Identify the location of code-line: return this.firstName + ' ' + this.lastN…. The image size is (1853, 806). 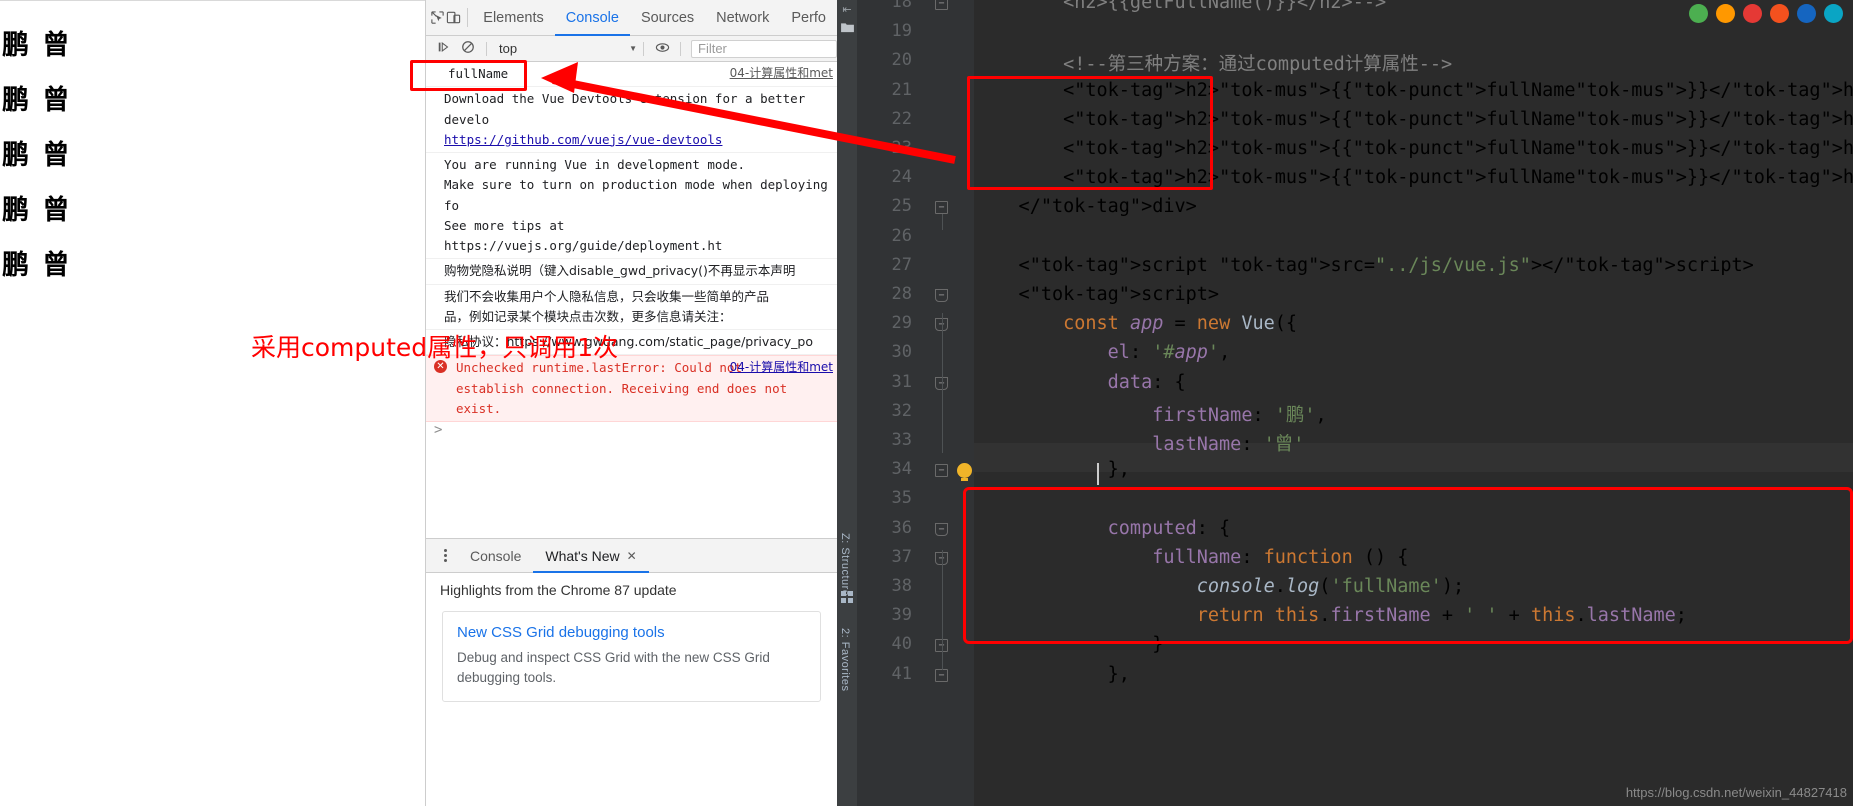
(1330, 615).